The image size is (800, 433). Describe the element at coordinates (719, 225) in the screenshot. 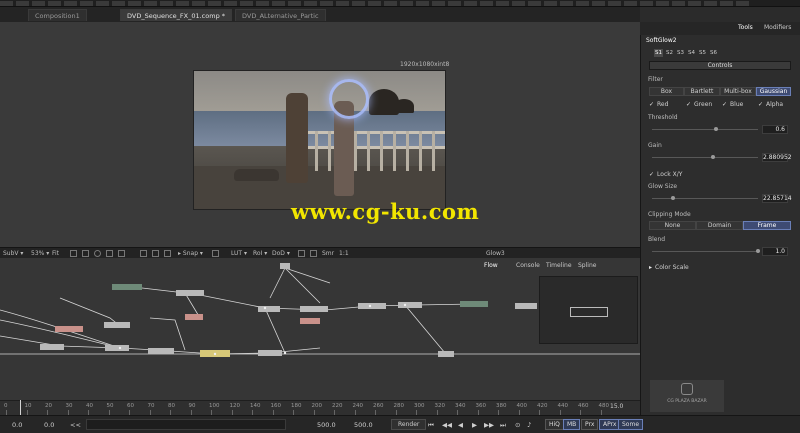

I see `clipping-domain: Domain` at that location.